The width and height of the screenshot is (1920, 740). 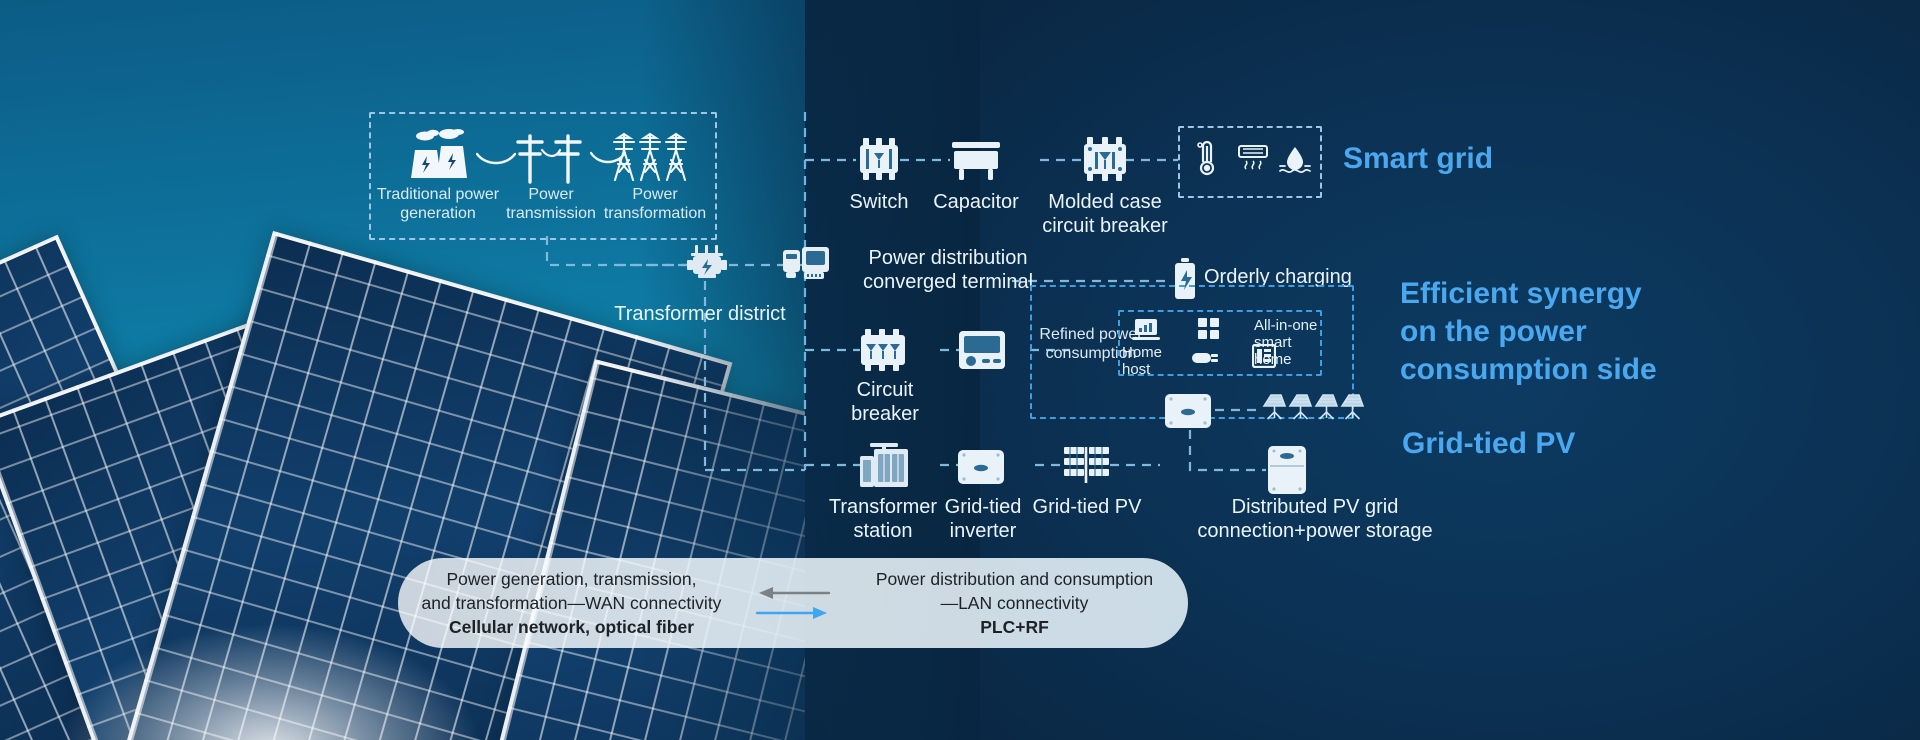 What do you see at coordinates (883, 350) in the screenshot?
I see `circuit-breaker-icon` at bounding box center [883, 350].